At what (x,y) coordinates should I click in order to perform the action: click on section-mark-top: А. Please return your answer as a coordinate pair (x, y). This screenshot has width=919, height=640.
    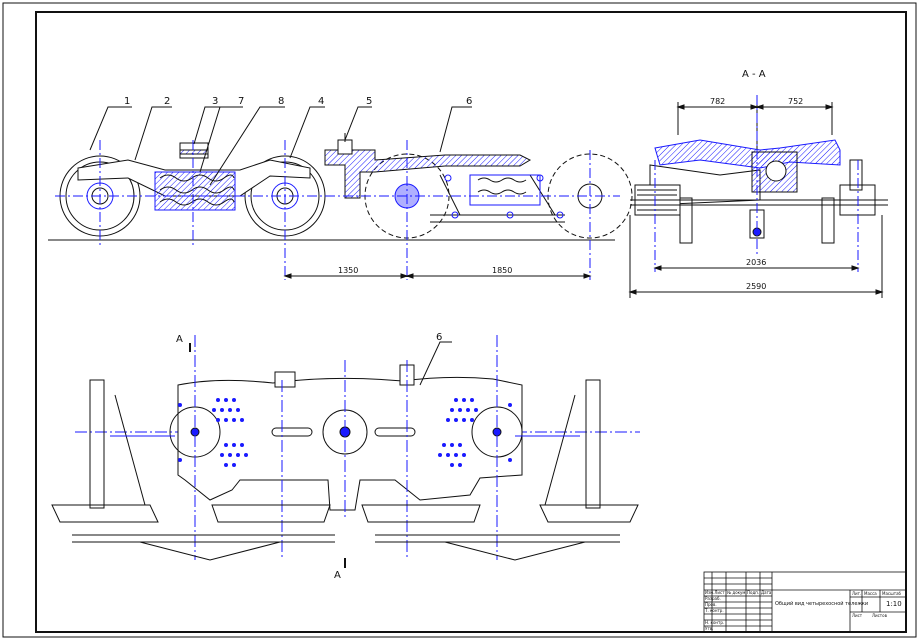
    Looking at the image, I should click on (179, 339).